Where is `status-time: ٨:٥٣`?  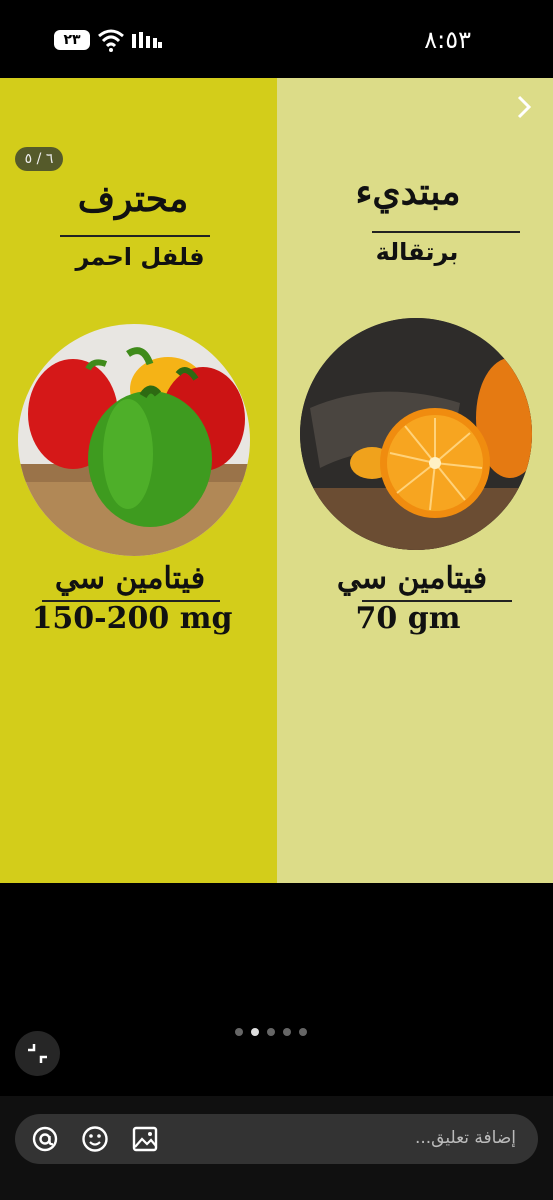
status-time: ٨:٥٣ is located at coordinates (447, 40).